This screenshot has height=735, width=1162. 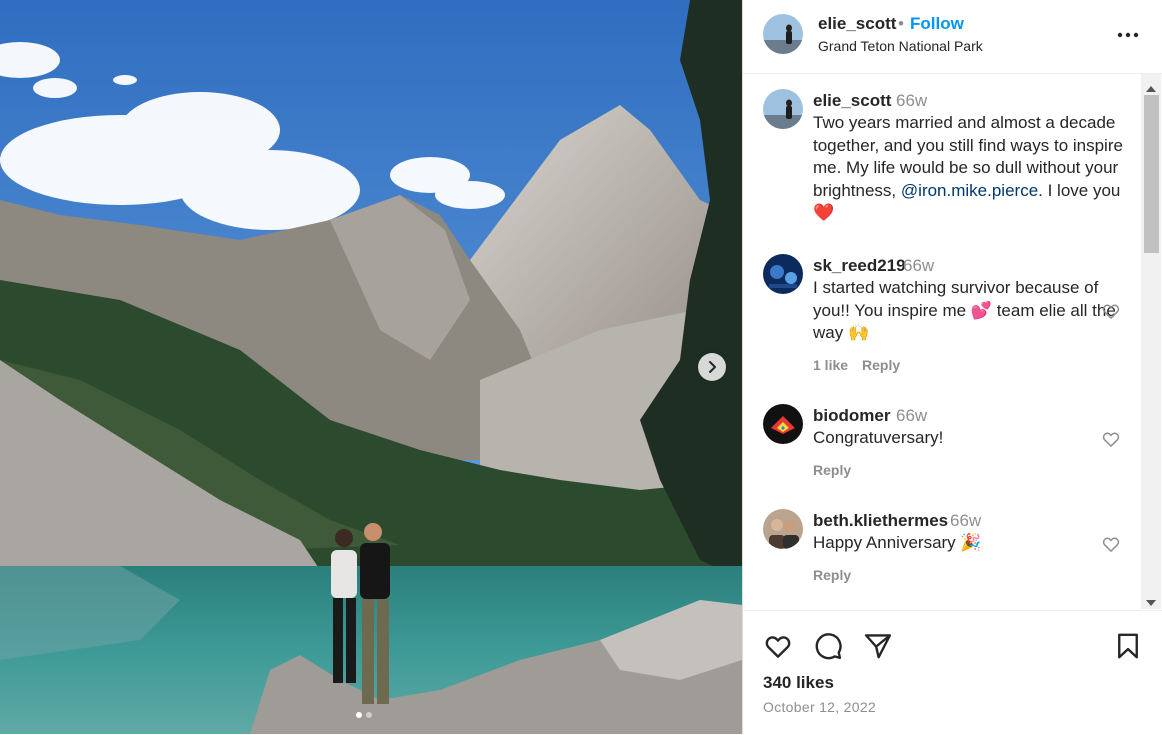 I want to click on caption-mention-link: @iron.mike.pierce, so click(x=969, y=190).